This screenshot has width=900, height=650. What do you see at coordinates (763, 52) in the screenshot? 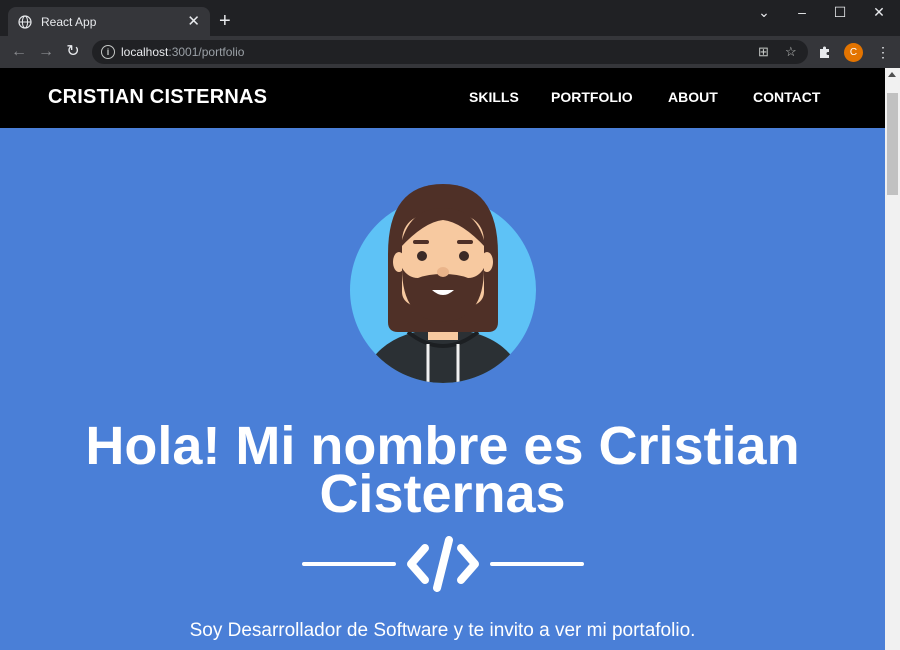
I see `translate-icon: ⊞` at bounding box center [763, 52].